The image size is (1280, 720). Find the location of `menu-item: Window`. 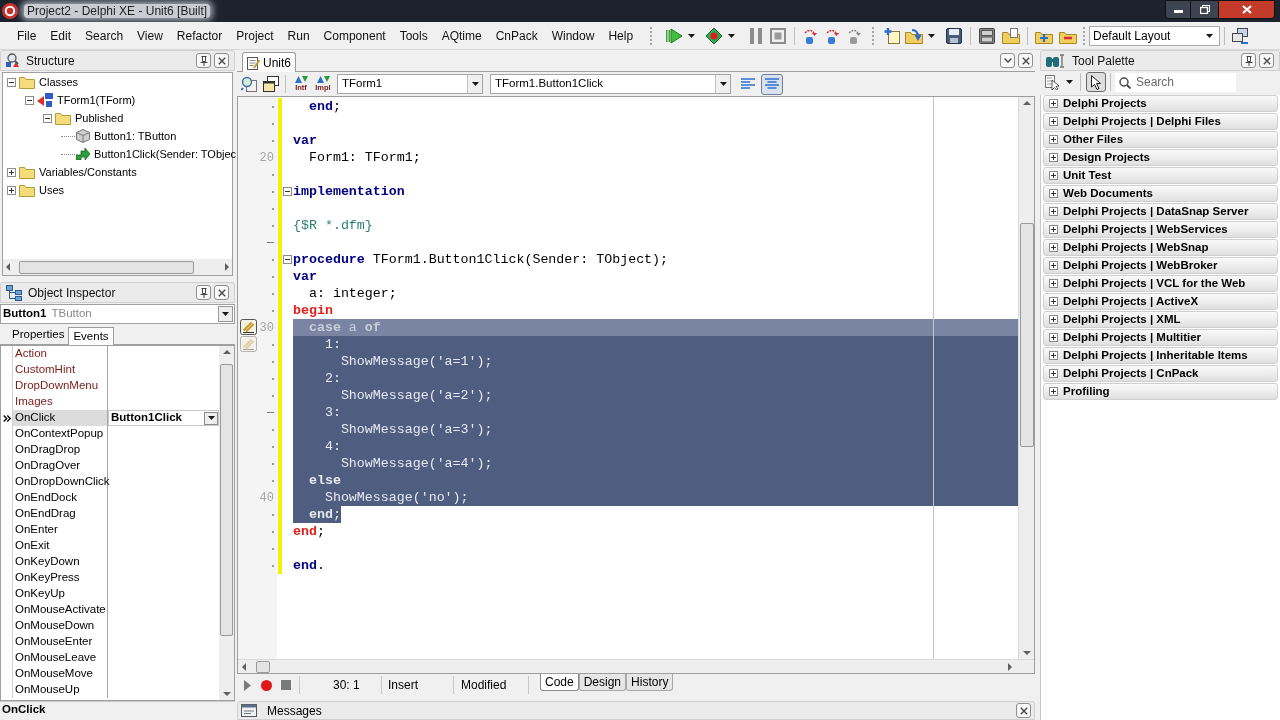

menu-item: Window is located at coordinates (573, 35).